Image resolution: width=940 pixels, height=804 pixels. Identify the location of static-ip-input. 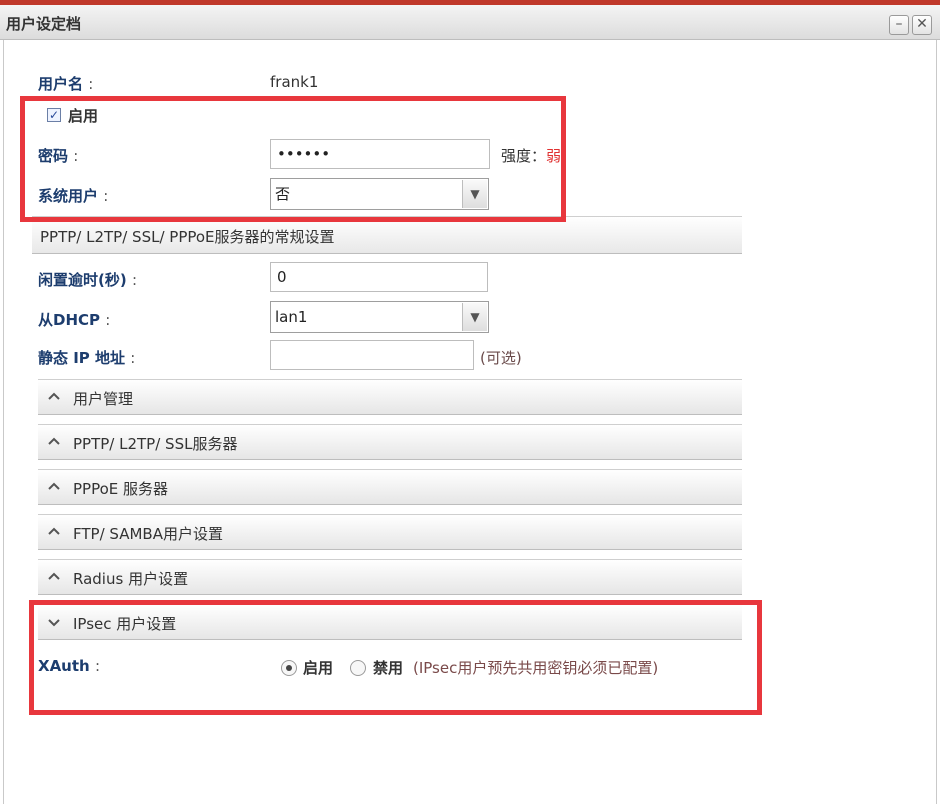
(372, 355).